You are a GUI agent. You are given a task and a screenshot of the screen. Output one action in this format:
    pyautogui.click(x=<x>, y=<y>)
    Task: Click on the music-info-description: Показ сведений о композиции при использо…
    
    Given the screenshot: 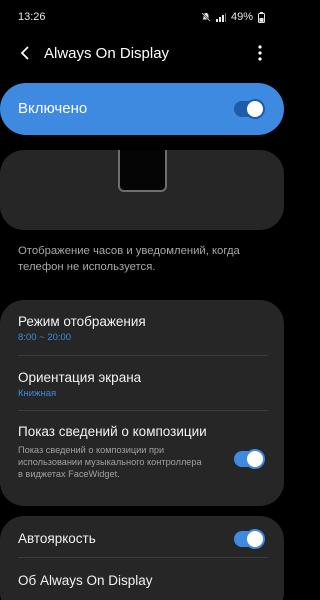 What is the action you would take?
    pyautogui.click(x=110, y=462)
    